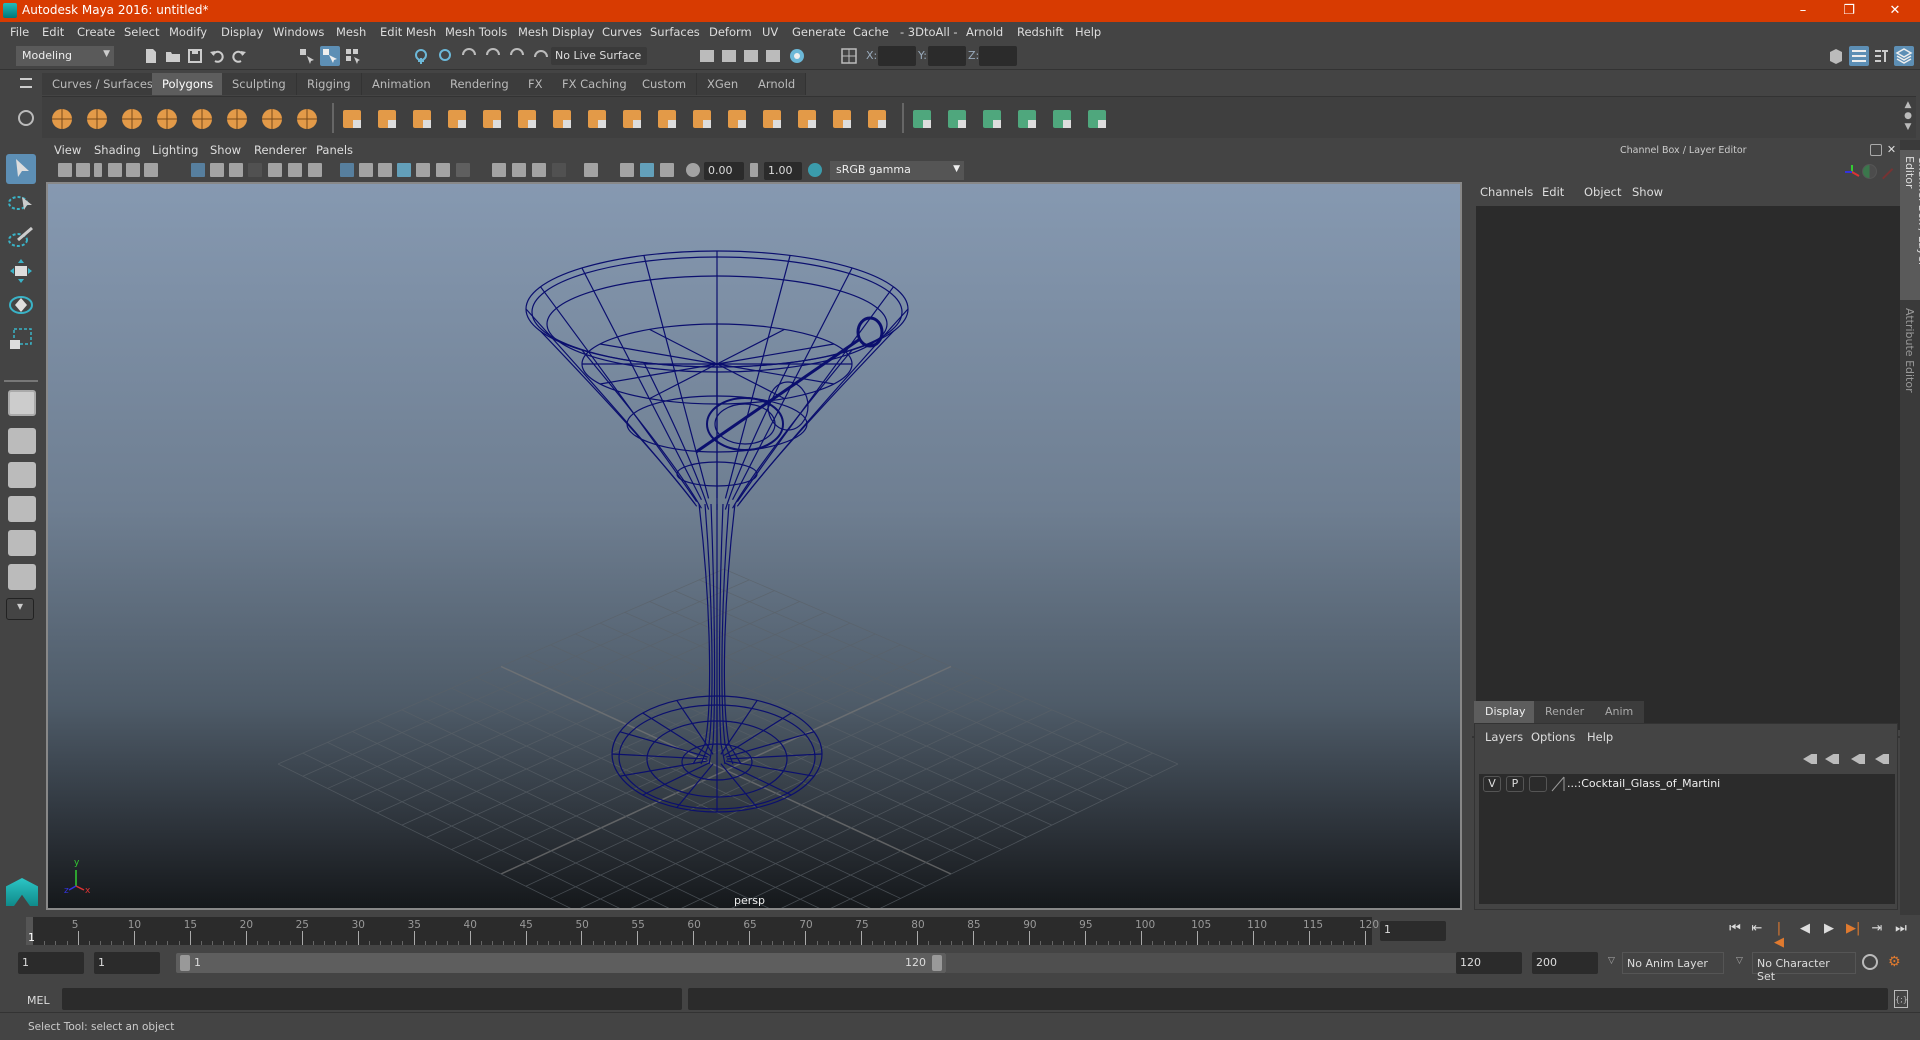  Describe the element at coordinates (849, 56) in the screenshot. I see `transform-constraint-icon` at that location.